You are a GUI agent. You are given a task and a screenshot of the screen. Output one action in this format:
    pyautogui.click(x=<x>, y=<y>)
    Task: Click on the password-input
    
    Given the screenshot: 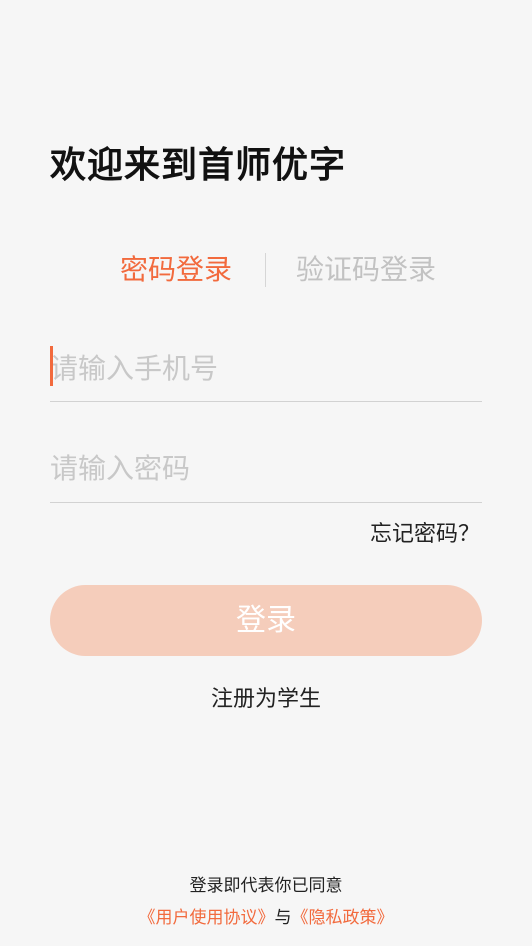 What is the action you would take?
    pyautogui.click(x=266, y=468)
    